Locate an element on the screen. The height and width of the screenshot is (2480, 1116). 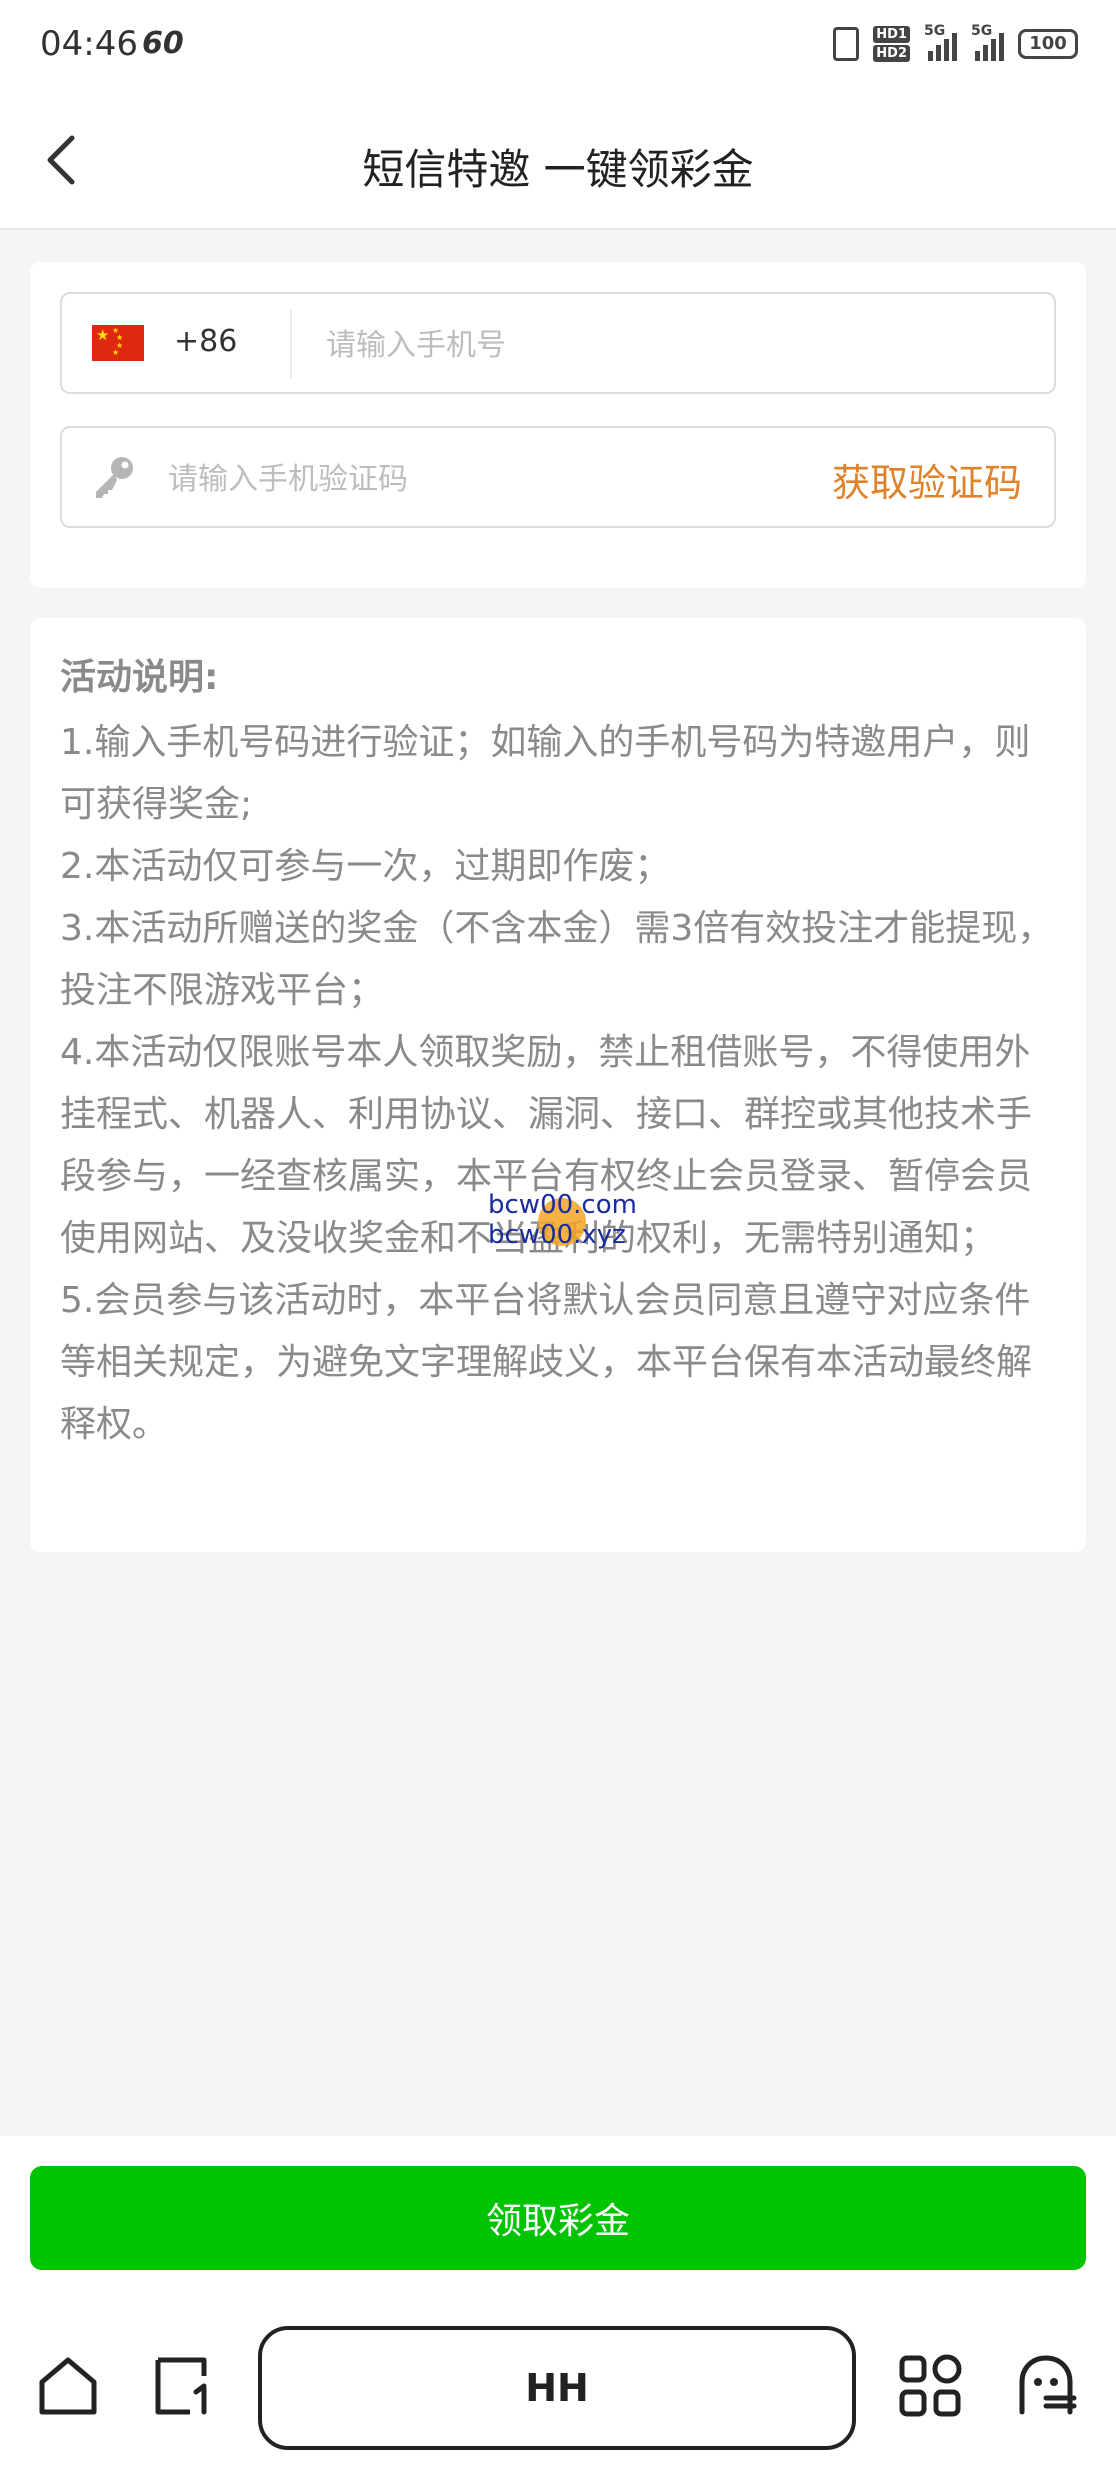
header: 短信特邀 一键领彩金 is located at coordinates (558, 161).